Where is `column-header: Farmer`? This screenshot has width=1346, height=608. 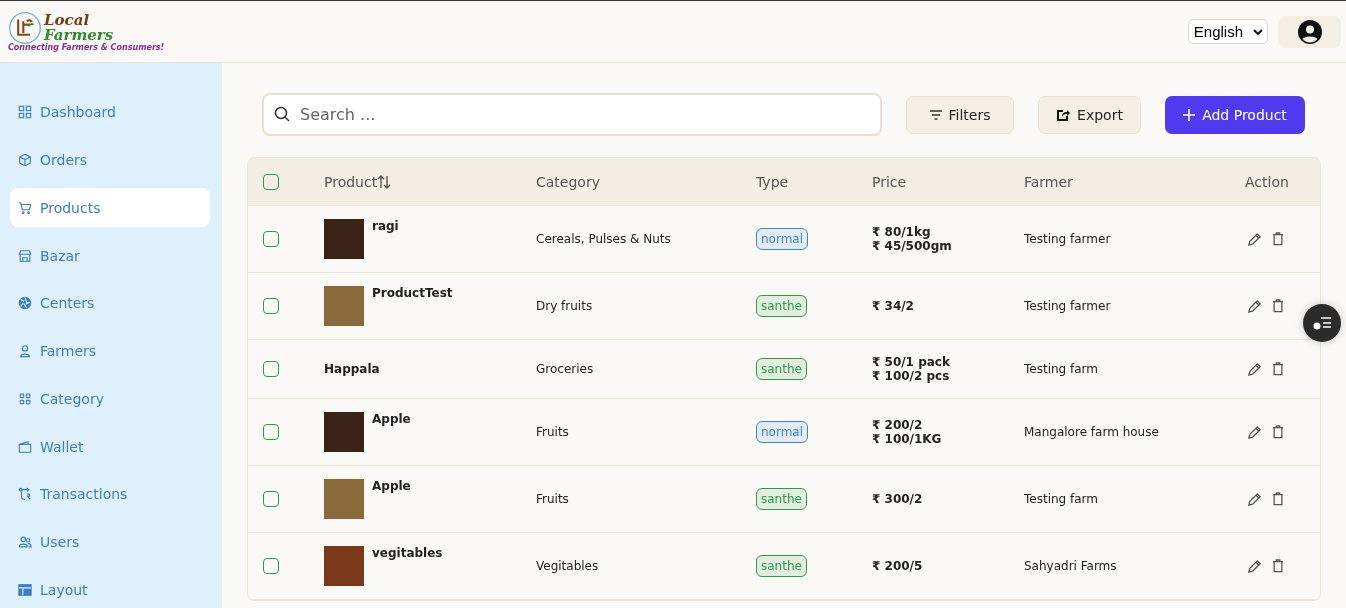
column-header: Farmer is located at coordinates (1049, 181).